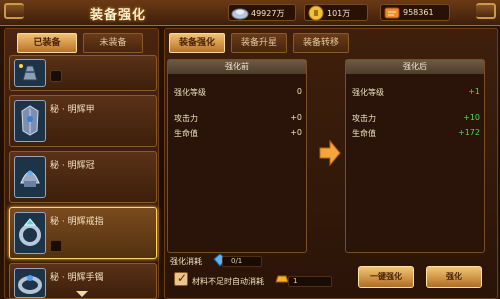 The height and width of the screenshot is (299, 500). I want to click on stats-after-title: 强化后, so click(415, 67).